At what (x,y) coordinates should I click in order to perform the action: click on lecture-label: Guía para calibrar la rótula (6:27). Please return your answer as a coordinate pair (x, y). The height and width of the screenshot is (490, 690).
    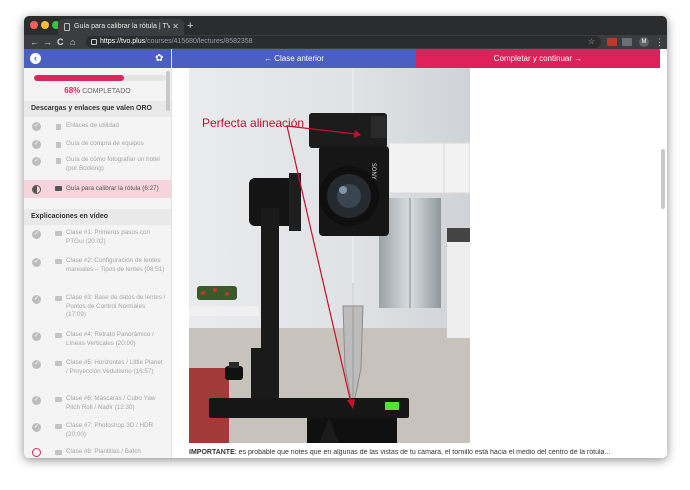
    Looking at the image, I should click on (112, 188).